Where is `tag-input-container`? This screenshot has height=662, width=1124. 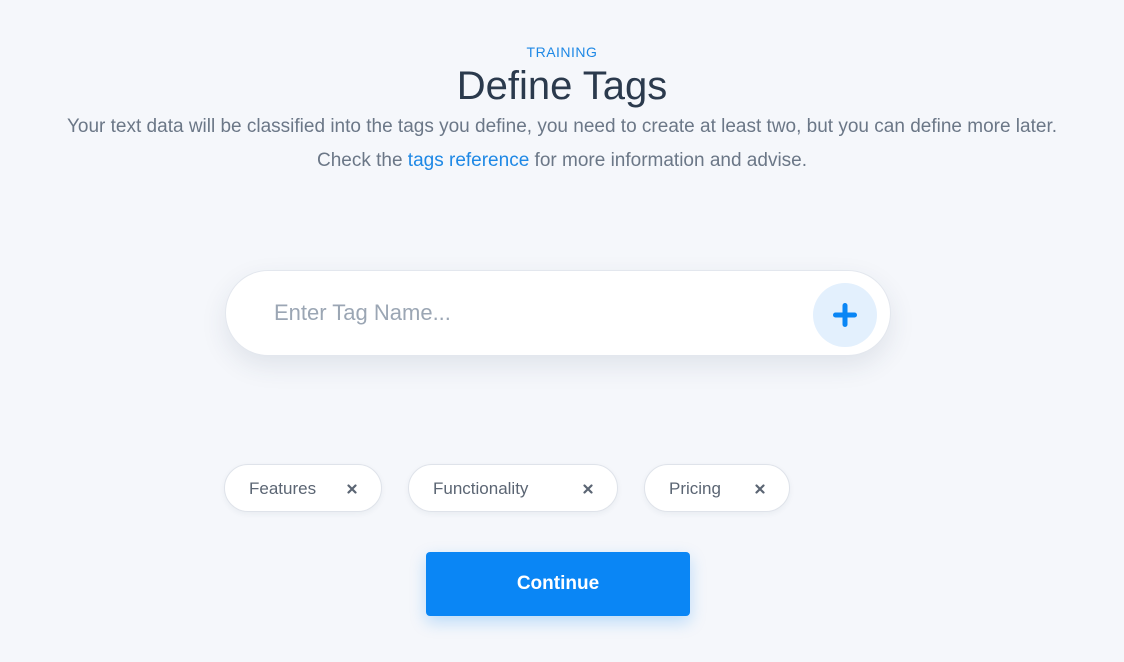 tag-input-container is located at coordinates (558, 313).